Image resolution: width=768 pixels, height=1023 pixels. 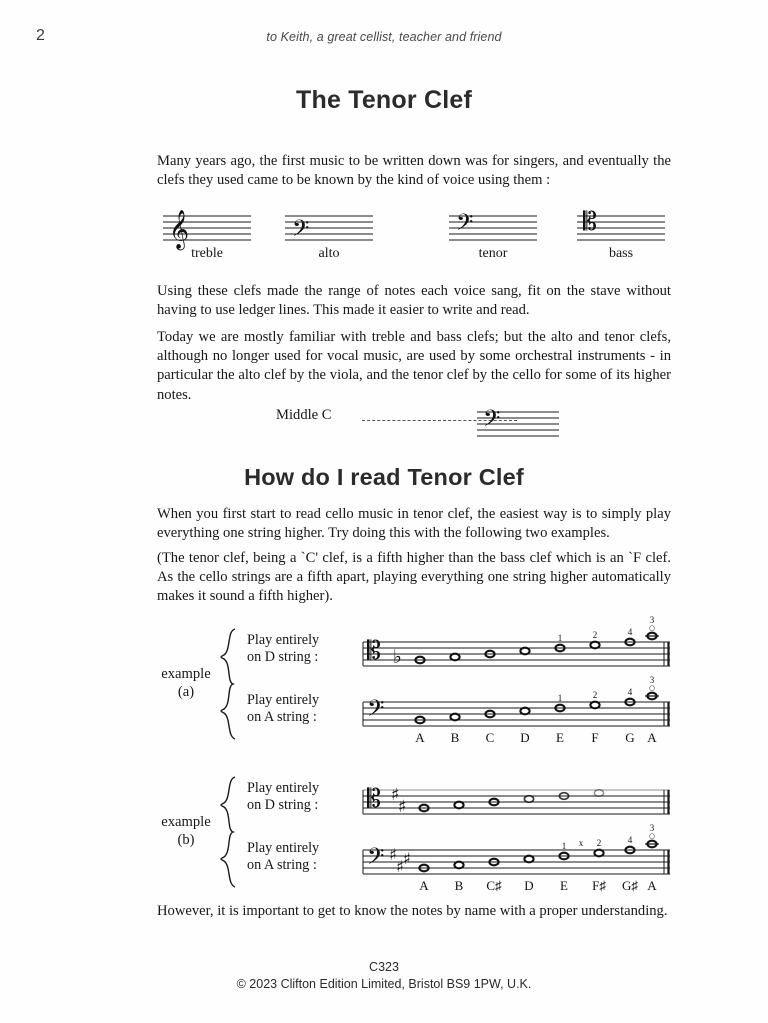 I want to click on middle-c-tenor-staff: 𝄢, so click(x=518, y=421).